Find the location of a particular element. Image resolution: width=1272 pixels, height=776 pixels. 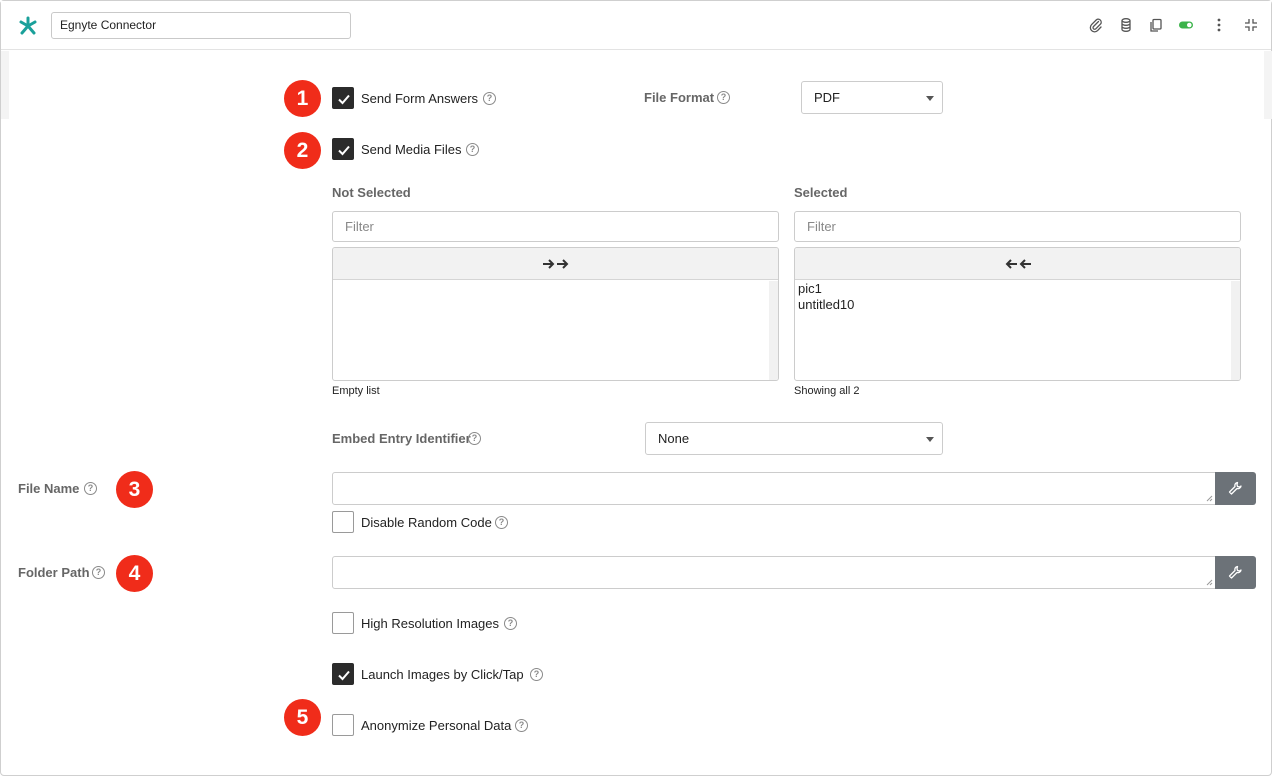

more-vertical-icon is located at coordinates (1219, 25).